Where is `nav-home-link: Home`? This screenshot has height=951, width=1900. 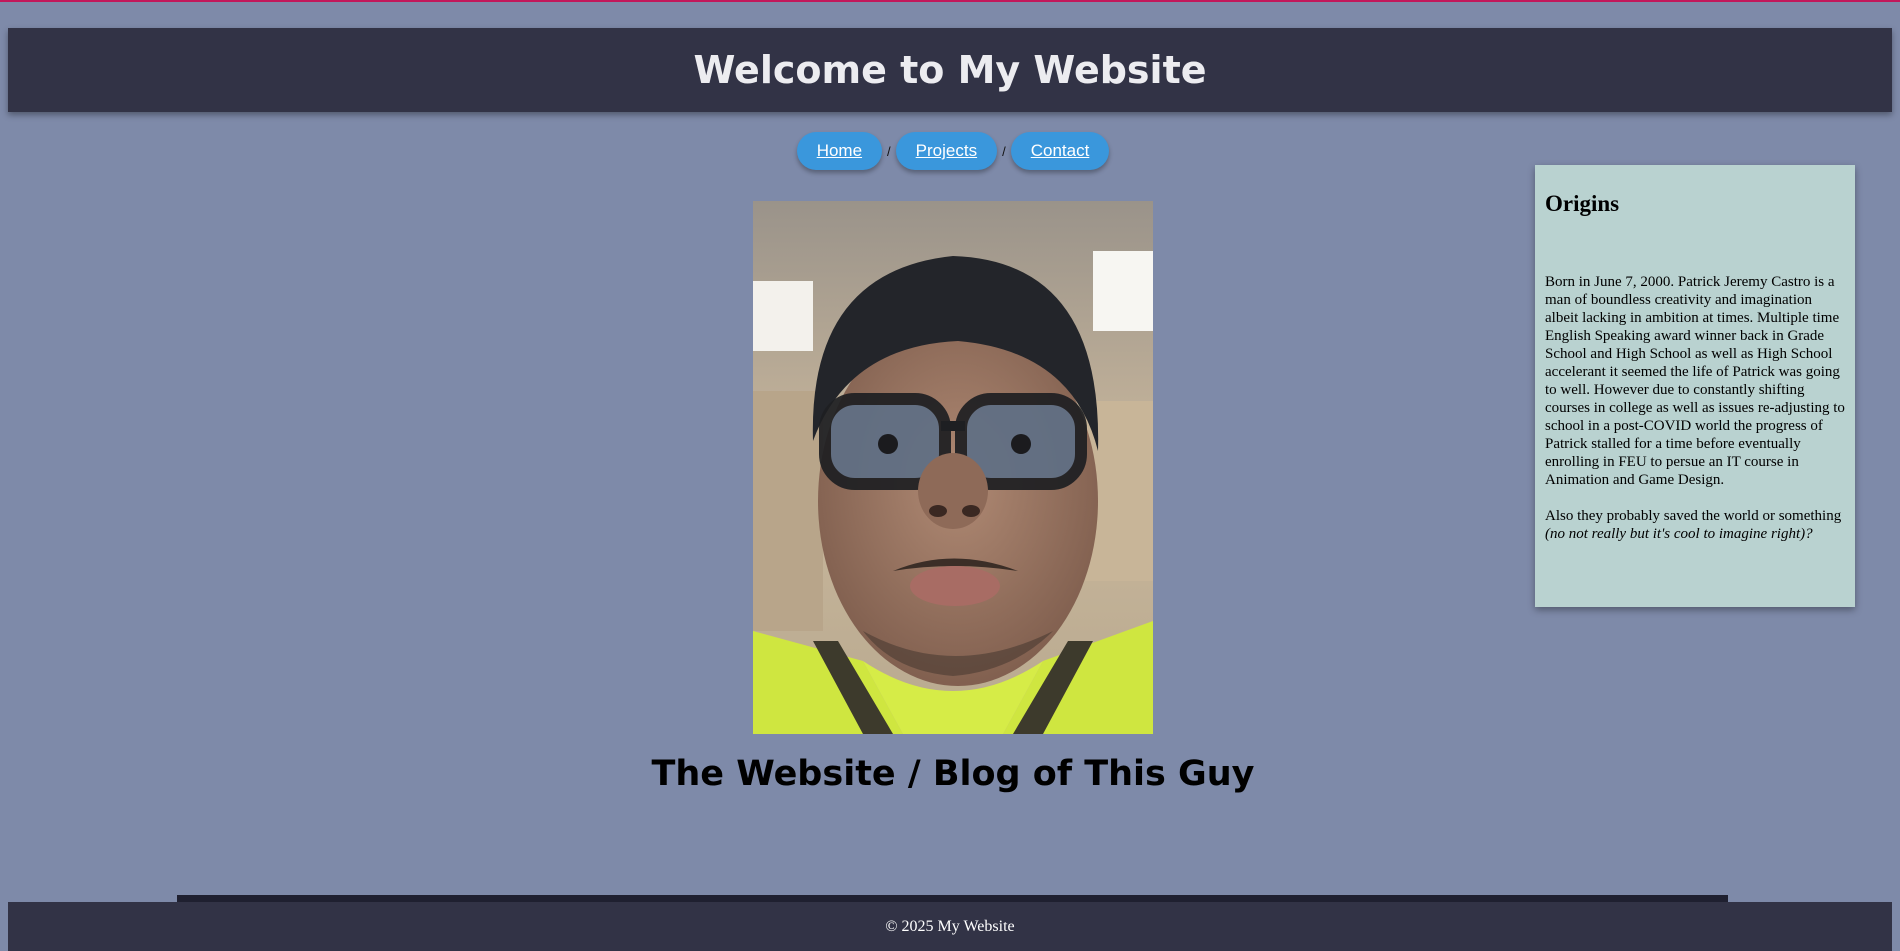
nav-home-link: Home is located at coordinates (839, 151).